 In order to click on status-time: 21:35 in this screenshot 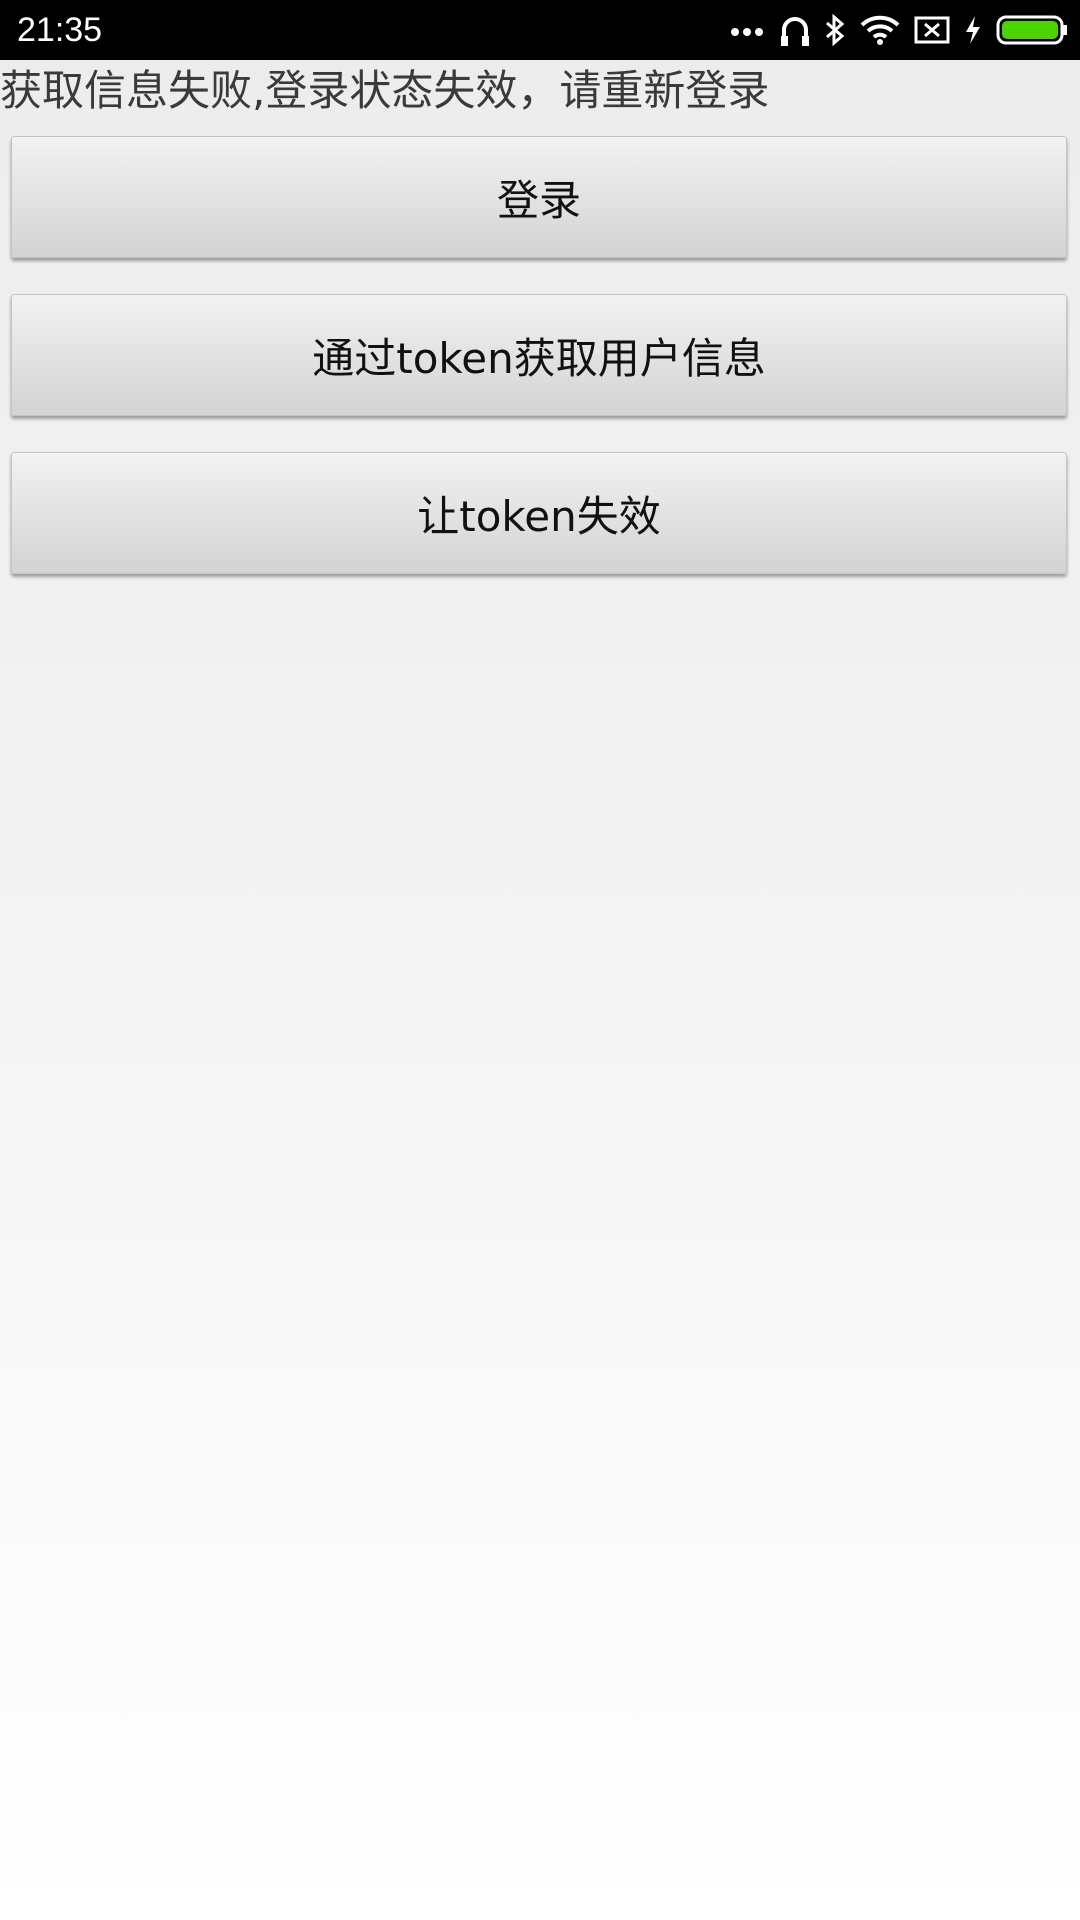, I will do `click(60, 30)`.